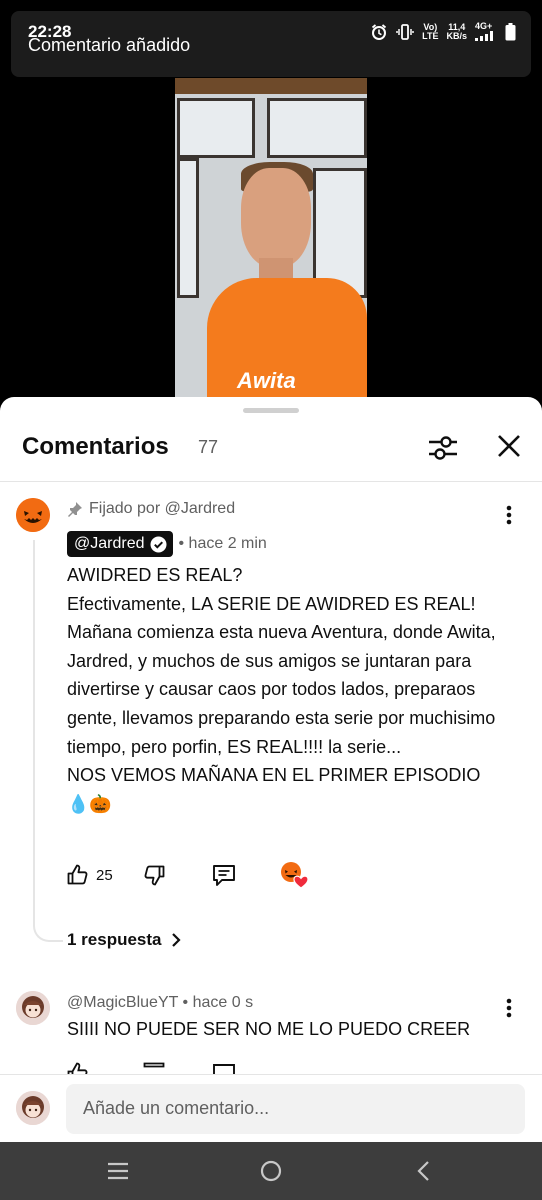 The width and height of the screenshot is (542, 1200). Describe the element at coordinates (208, 447) in the screenshot. I see `comment-count: 77` at that location.